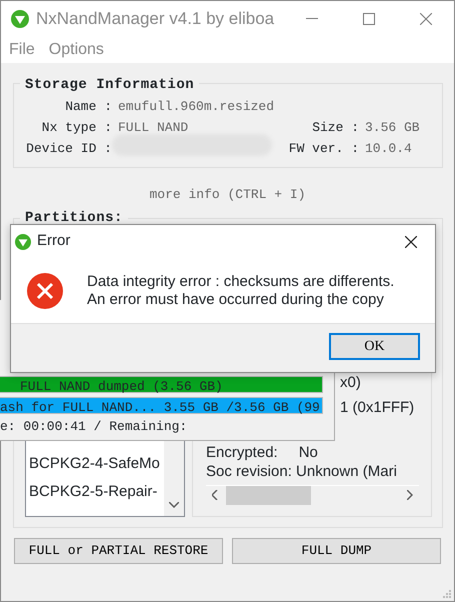 The width and height of the screenshot is (455, 602). Describe the element at coordinates (377, 407) in the screenshot. I see `info-text: 1 (0x1FFF)` at that location.